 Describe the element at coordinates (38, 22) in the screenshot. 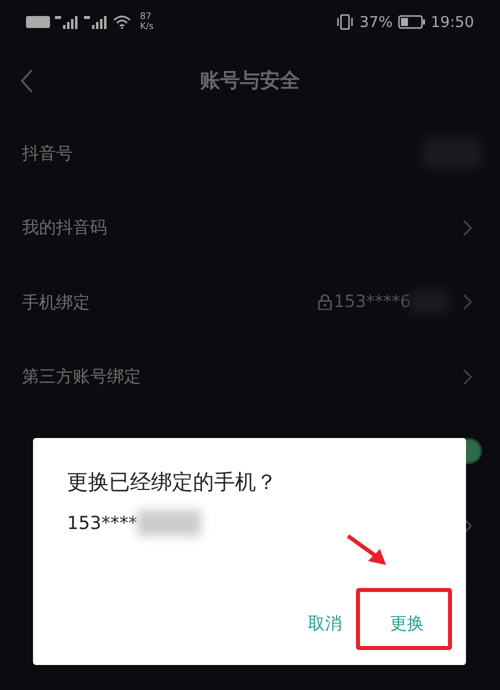

I see `hd-icon` at that location.